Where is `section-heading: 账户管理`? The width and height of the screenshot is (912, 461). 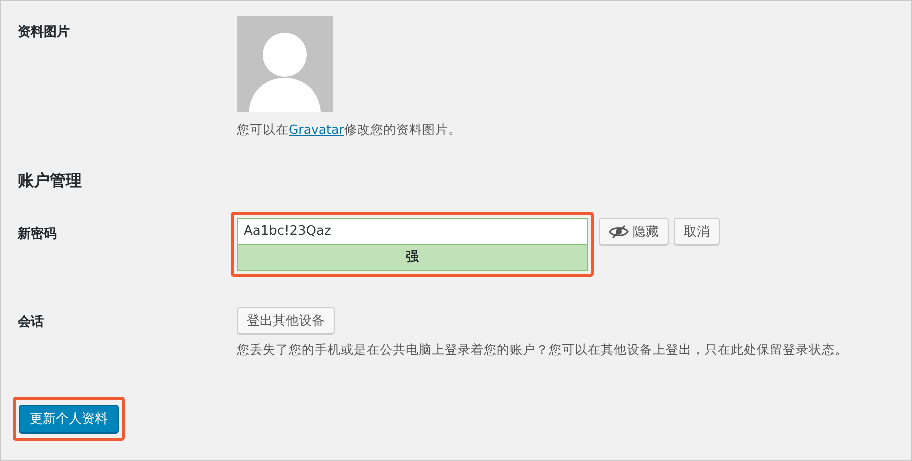 section-heading: 账户管理 is located at coordinates (50, 181).